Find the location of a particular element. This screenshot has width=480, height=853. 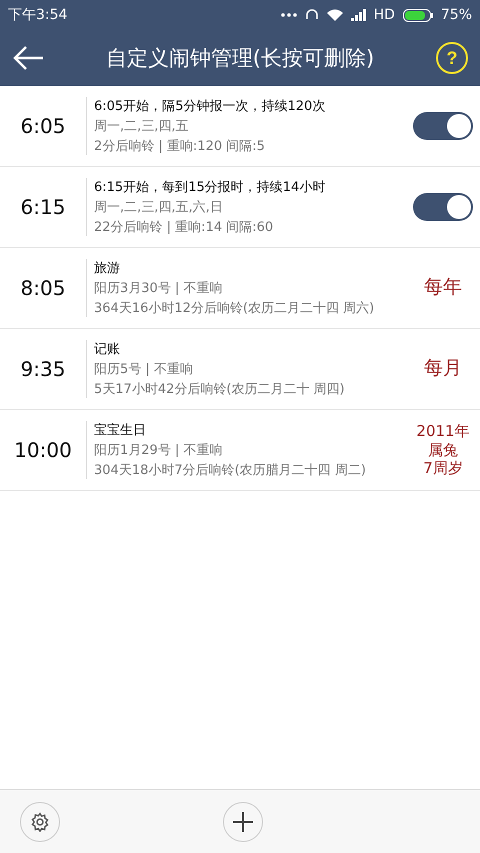

alarm-title: 宝宝生日 is located at coordinates (120, 430).